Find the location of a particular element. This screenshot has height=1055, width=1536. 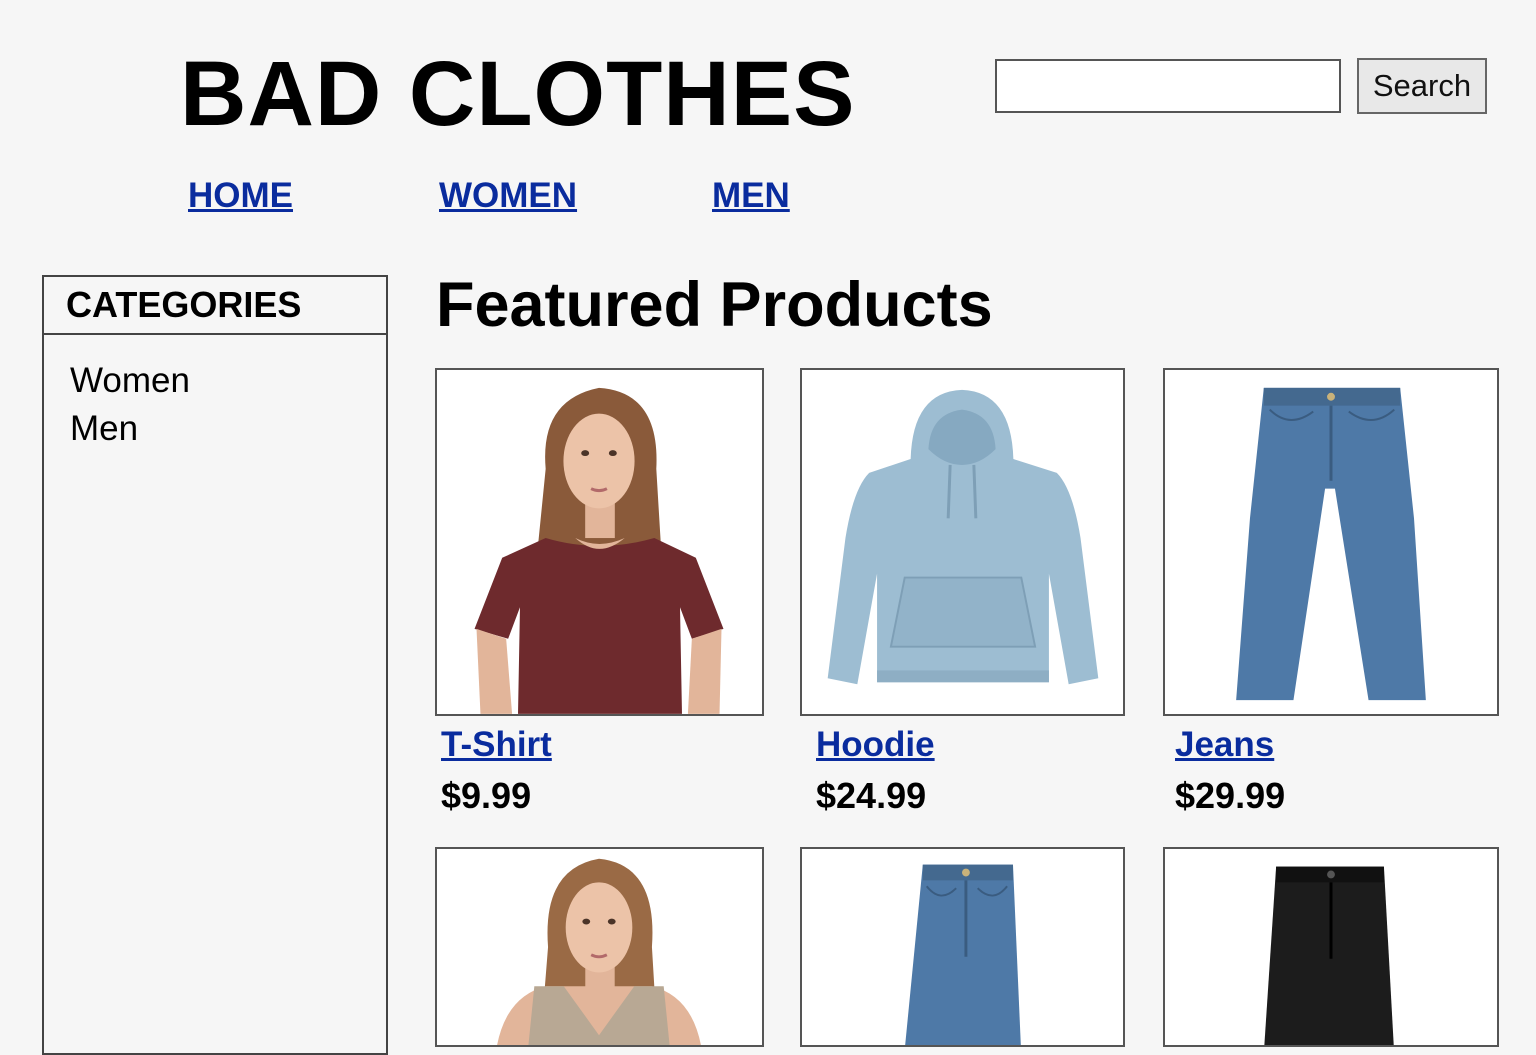

search-input is located at coordinates (1168, 86).